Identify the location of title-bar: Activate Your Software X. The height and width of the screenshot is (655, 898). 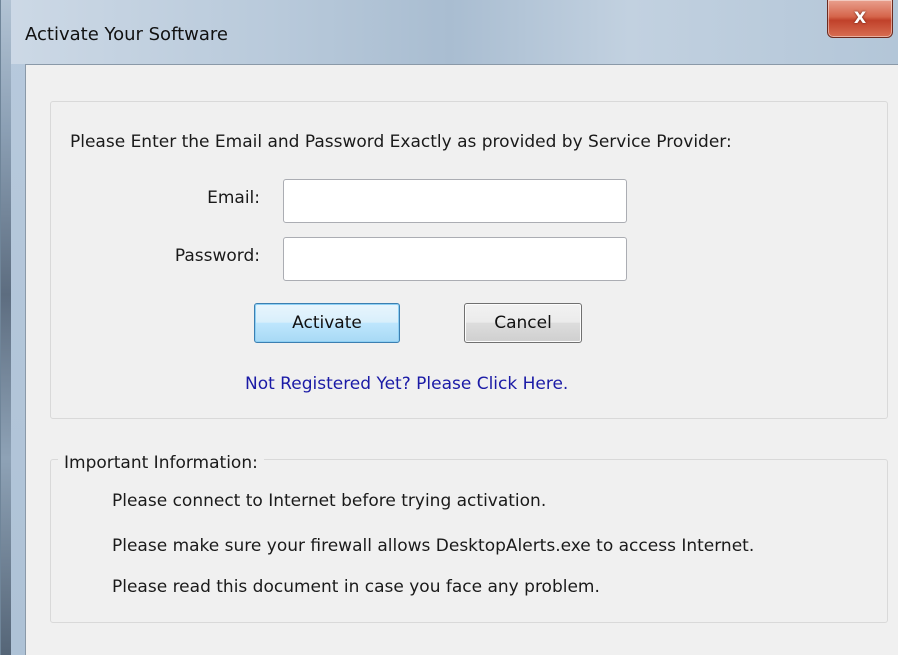
(449, 32).